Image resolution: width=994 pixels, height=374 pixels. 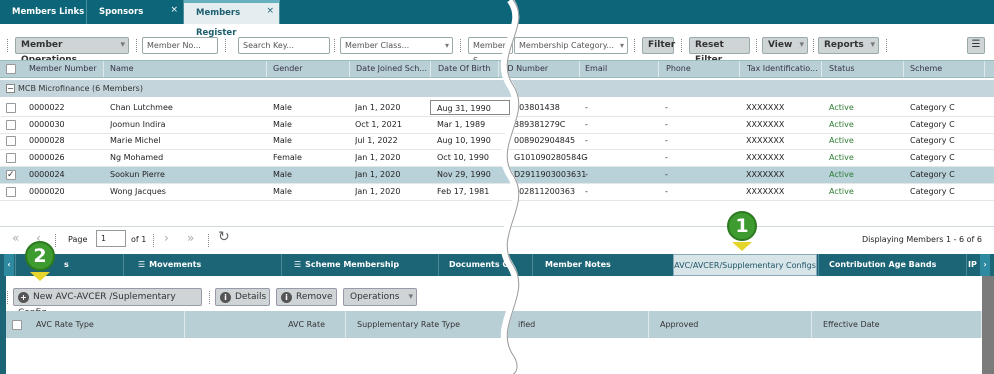 What do you see at coordinates (731, 324) in the screenshot?
I see `col-approved: Approved` at bounding box center [731, 324].